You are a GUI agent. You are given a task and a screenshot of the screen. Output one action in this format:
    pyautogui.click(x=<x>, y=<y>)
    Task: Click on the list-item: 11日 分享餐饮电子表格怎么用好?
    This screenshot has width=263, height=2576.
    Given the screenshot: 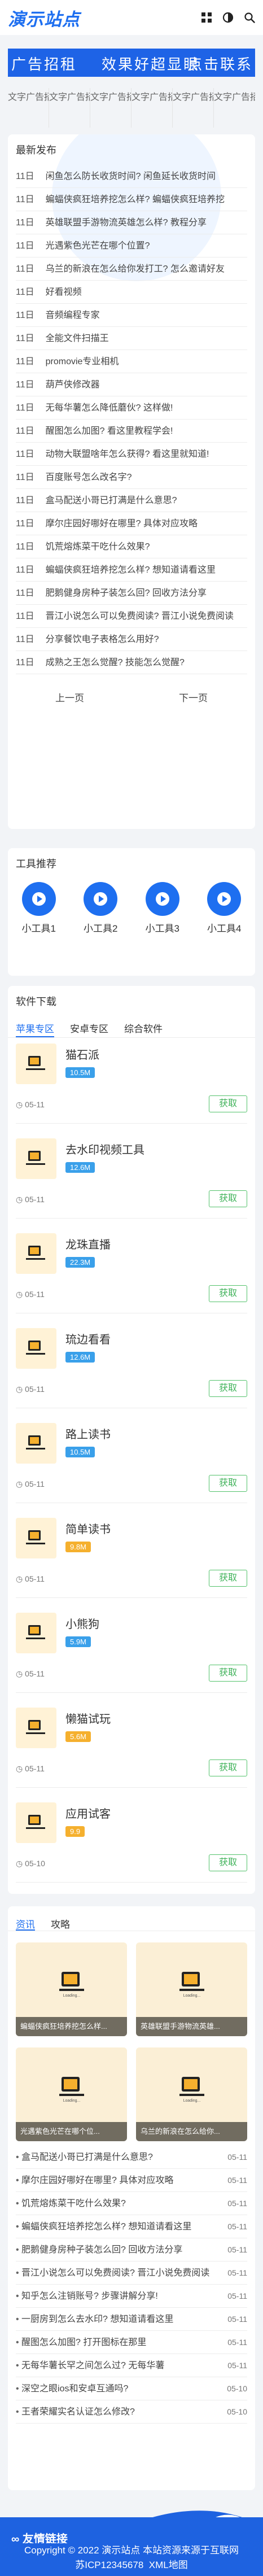 What is the action you would take?
    pyautogui.click(x=131, y=639)
    